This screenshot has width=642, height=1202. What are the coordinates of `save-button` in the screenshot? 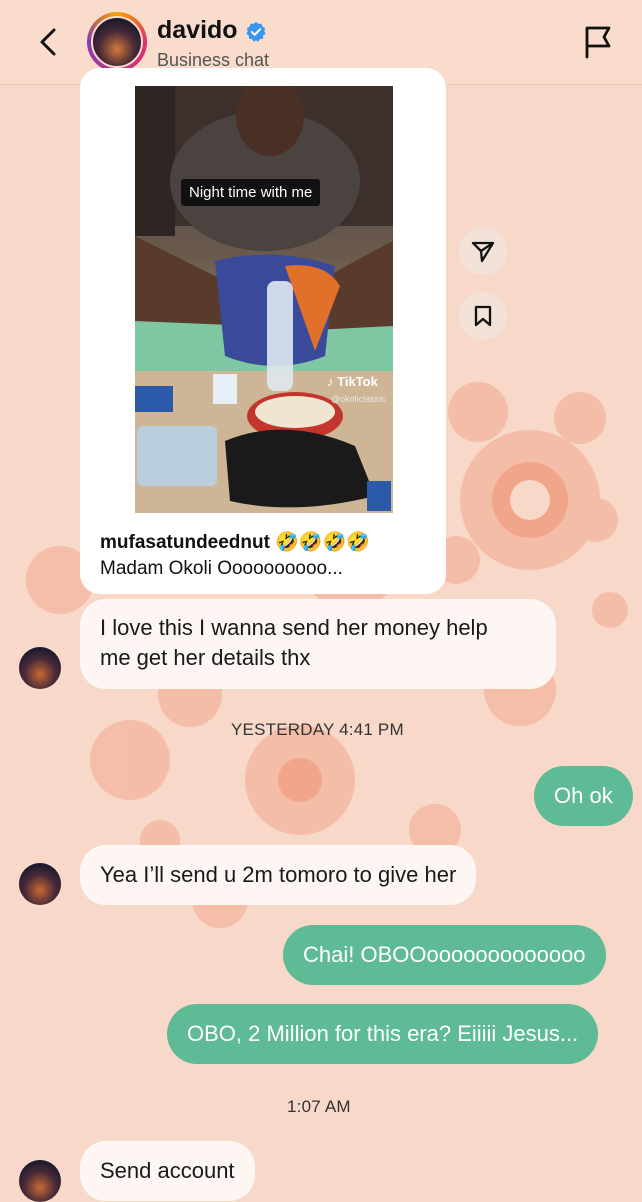 It's located at (483, 316).